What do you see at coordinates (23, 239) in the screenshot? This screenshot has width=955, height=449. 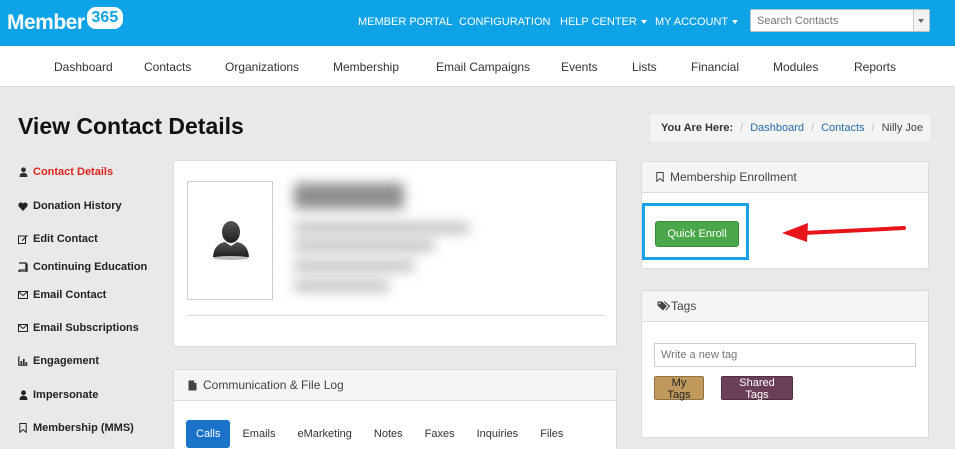 I see `edit-icon` at bounding box center [23, 239].